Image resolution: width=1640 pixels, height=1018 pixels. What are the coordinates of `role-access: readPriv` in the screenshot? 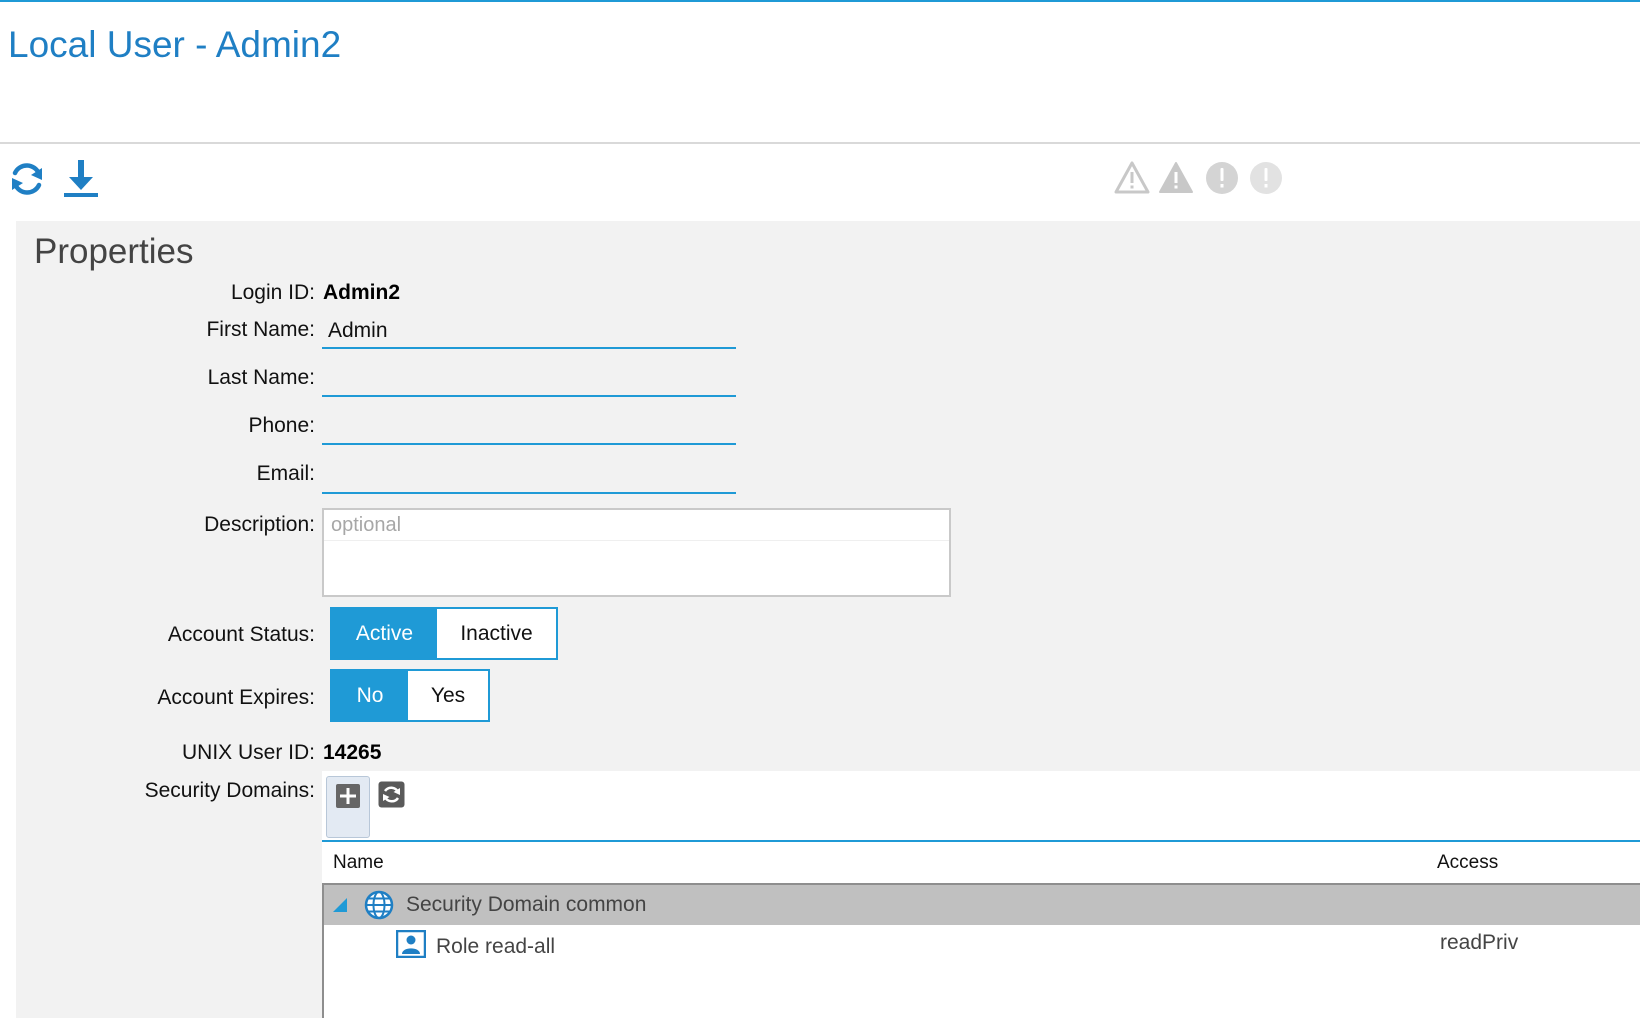 It's located at (1479, 942).